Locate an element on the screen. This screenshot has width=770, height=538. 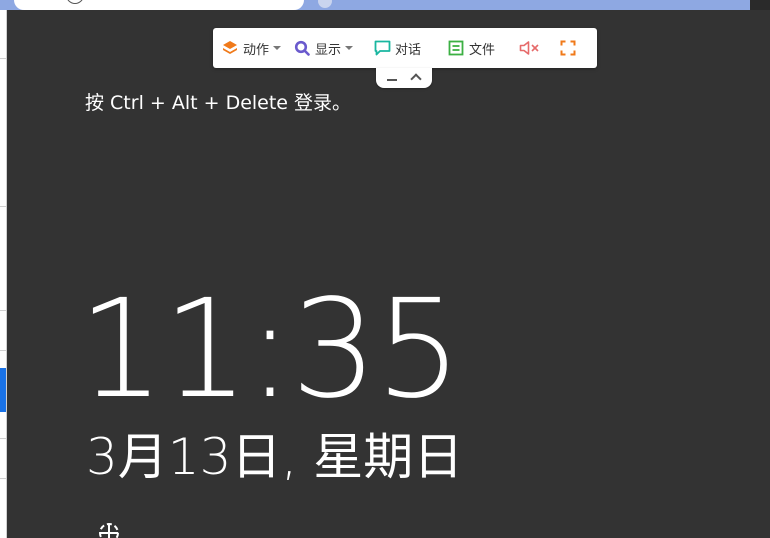
layers-icon is located at coordinates (230, 48).